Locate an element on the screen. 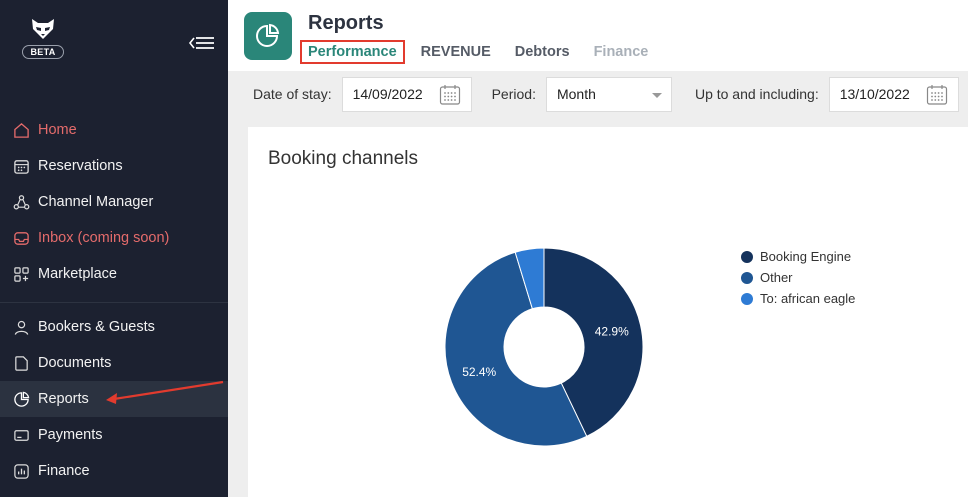  up-to-date-value: 13/10/2022 is located at coordinates (874, 94).